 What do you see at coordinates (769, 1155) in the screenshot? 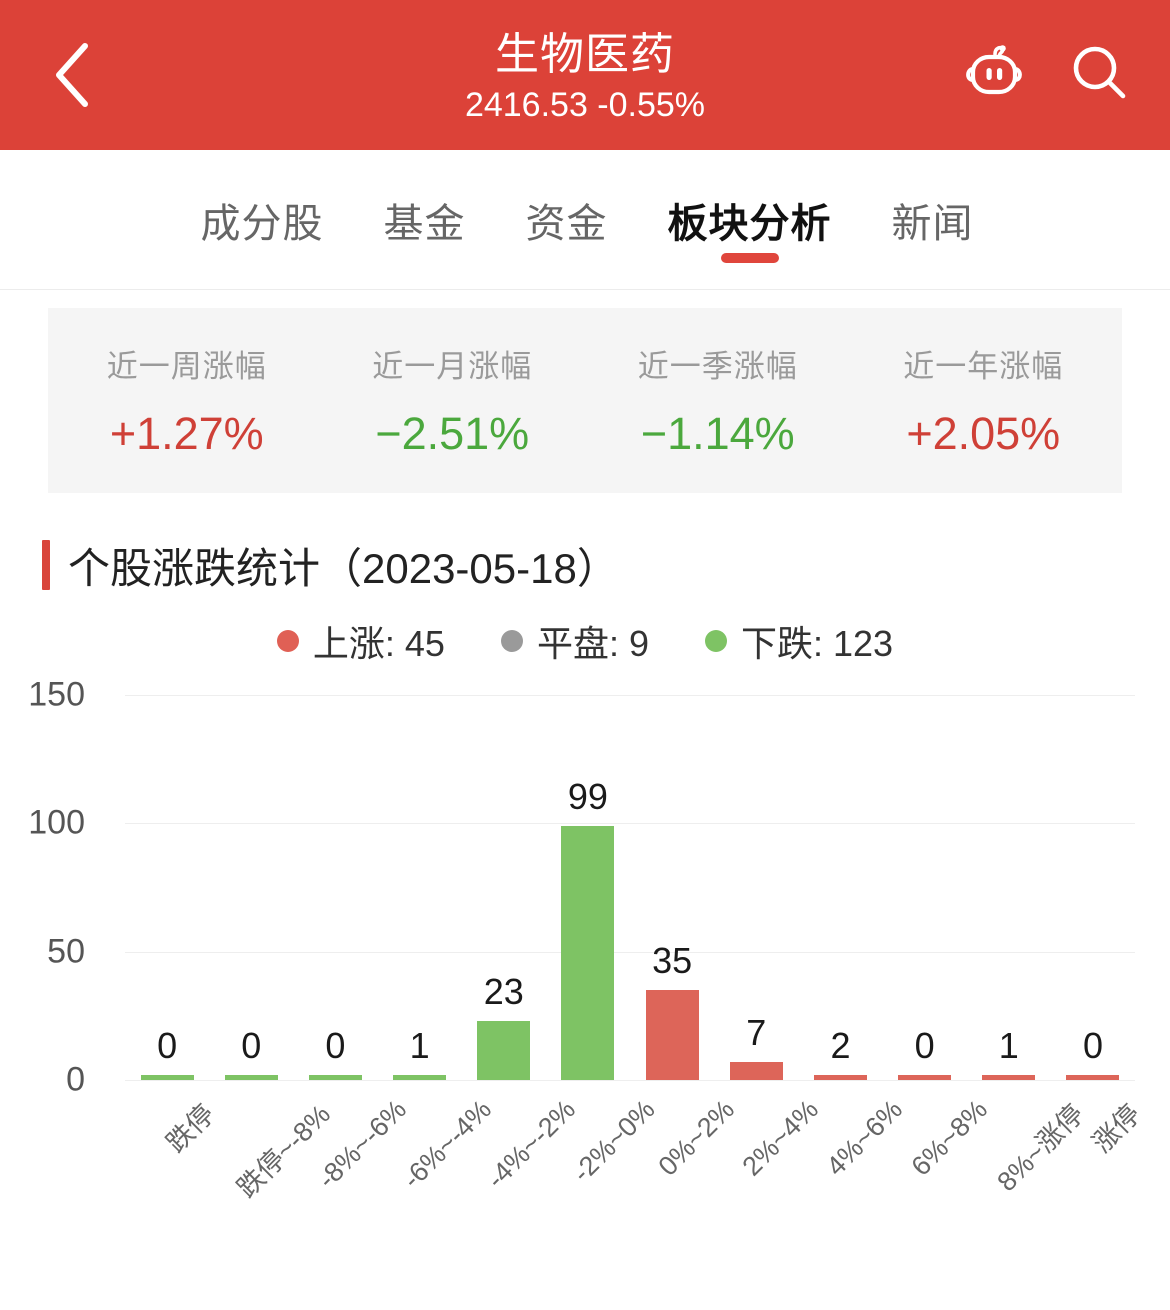
I see `x-label-slot: 2%~4%` at bounding box center [769, 1155].